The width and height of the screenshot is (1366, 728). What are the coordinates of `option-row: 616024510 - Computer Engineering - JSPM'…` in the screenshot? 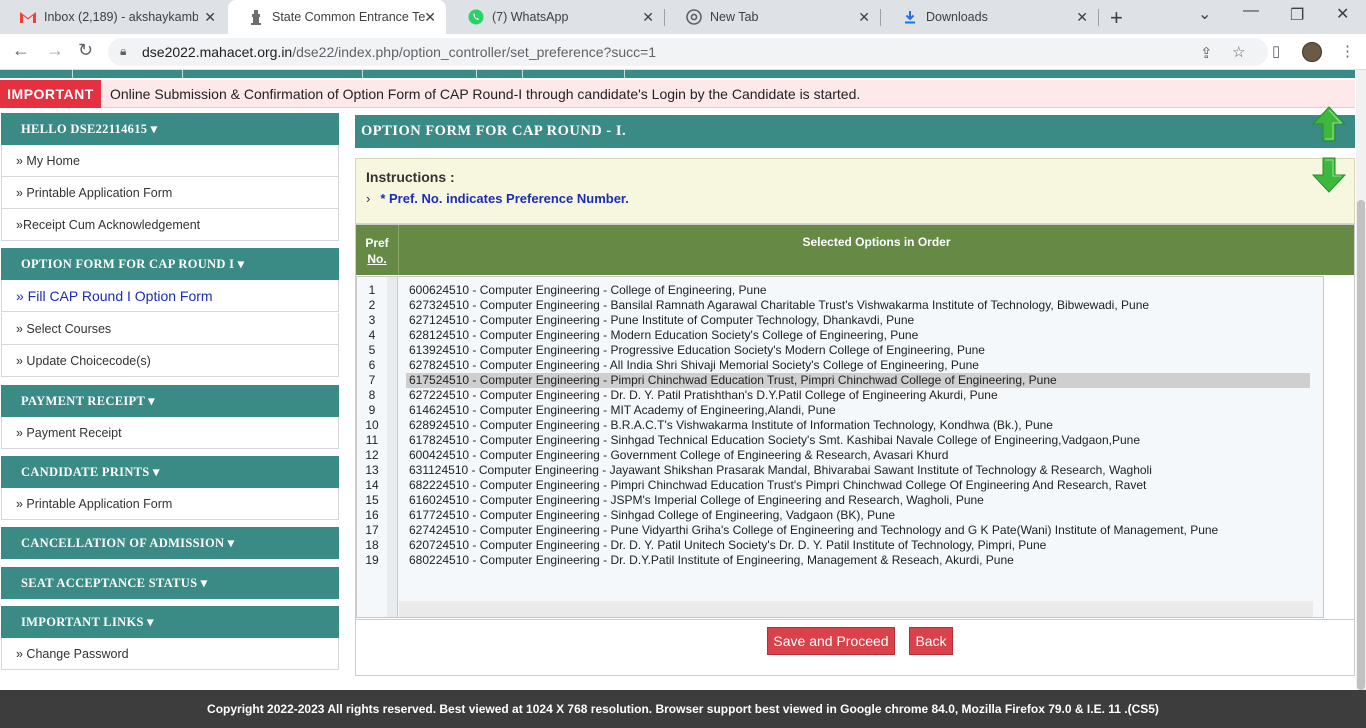 It's located at (858, 500).